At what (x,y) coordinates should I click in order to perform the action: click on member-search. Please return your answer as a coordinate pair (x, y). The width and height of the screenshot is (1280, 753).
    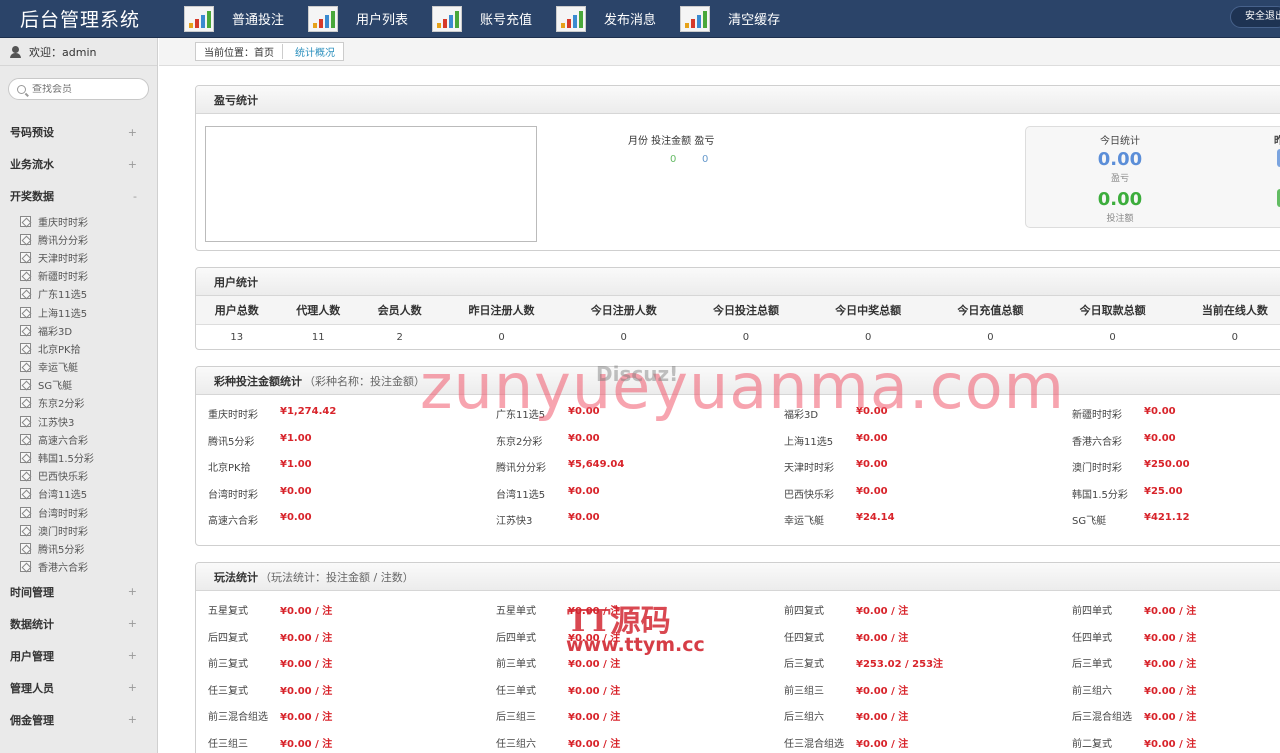
    Looking at the image, I should click on (78, 89).